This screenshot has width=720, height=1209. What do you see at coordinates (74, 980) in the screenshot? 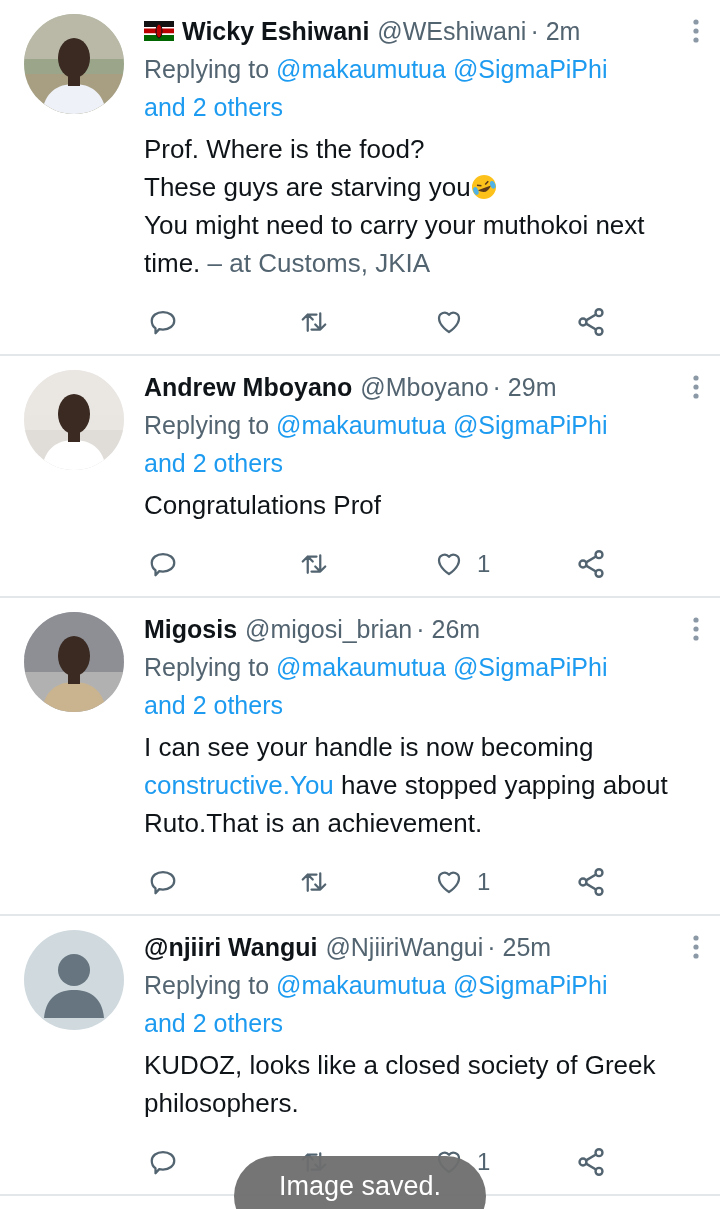
I see `default-avatar-icon` at bounding box center [74, 980].